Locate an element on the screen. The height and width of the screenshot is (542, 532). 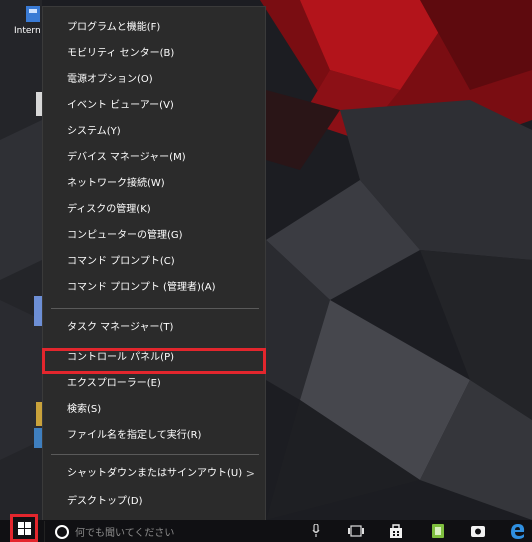
cortana-circle-icon is located at coordinates (62, 532).